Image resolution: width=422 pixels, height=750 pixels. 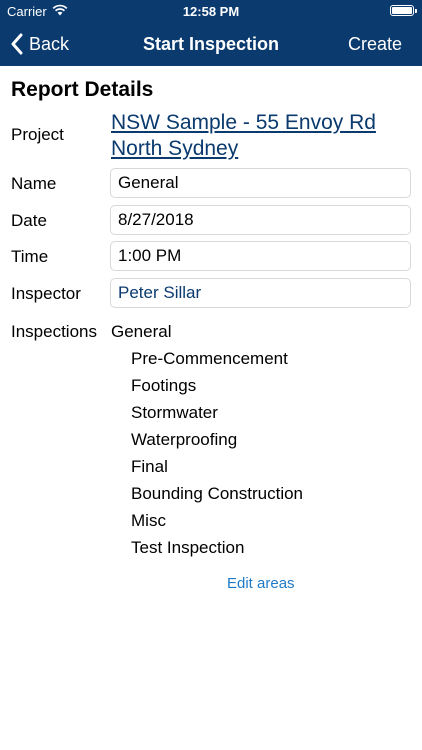 I want to click on time-label: Time, so click(x=30, y=256).